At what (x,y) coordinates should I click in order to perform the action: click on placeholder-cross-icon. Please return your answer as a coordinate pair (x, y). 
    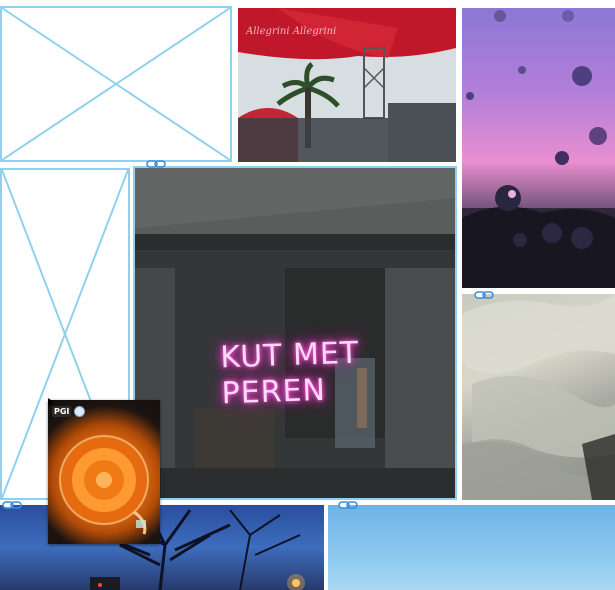
    Looking at the image, I should click on (116, 84).